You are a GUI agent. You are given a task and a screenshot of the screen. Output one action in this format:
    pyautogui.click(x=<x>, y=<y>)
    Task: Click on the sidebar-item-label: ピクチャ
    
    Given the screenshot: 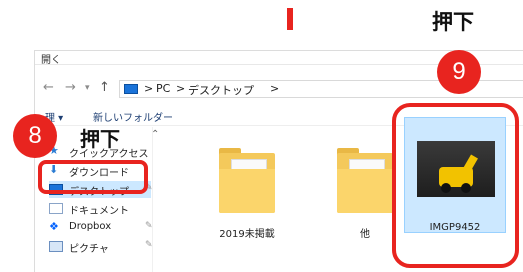 What is the action you would take?
    pyautogui.click(x=89, y=249)
    